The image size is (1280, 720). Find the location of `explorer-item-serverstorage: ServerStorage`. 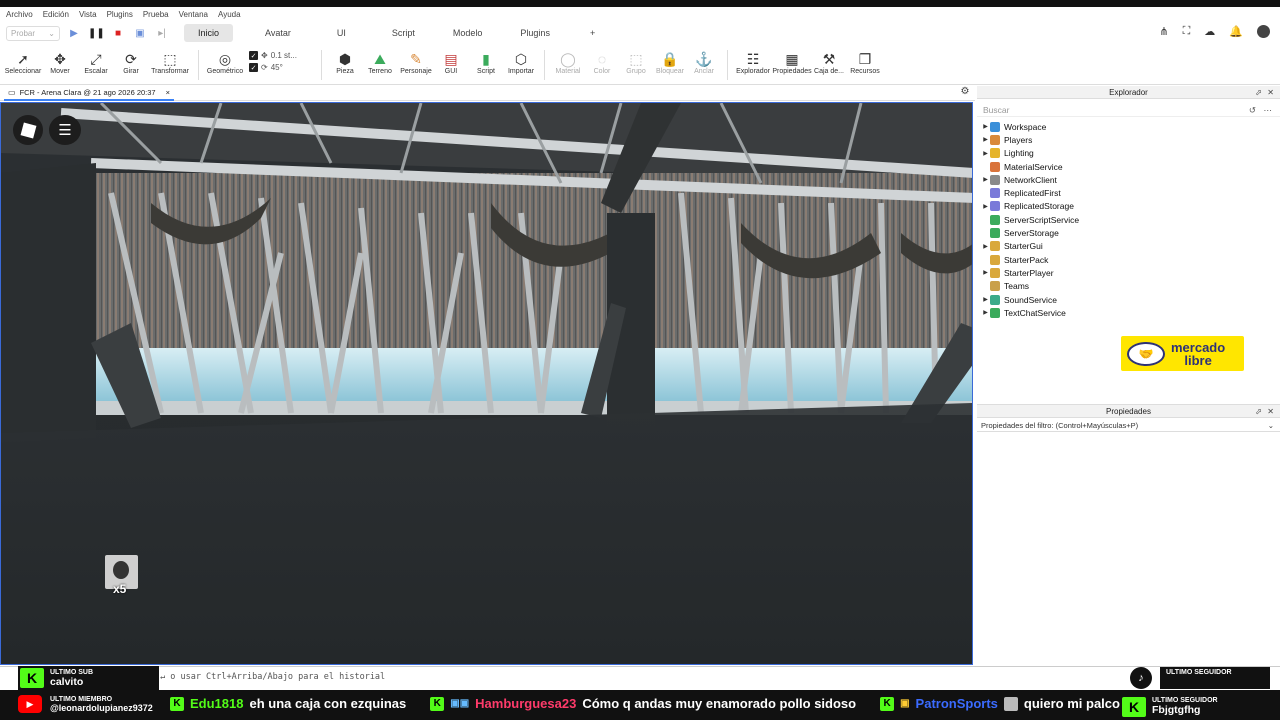

explorer-item-serverstorage: ServerStorage is located at coordinates (1126, 232).